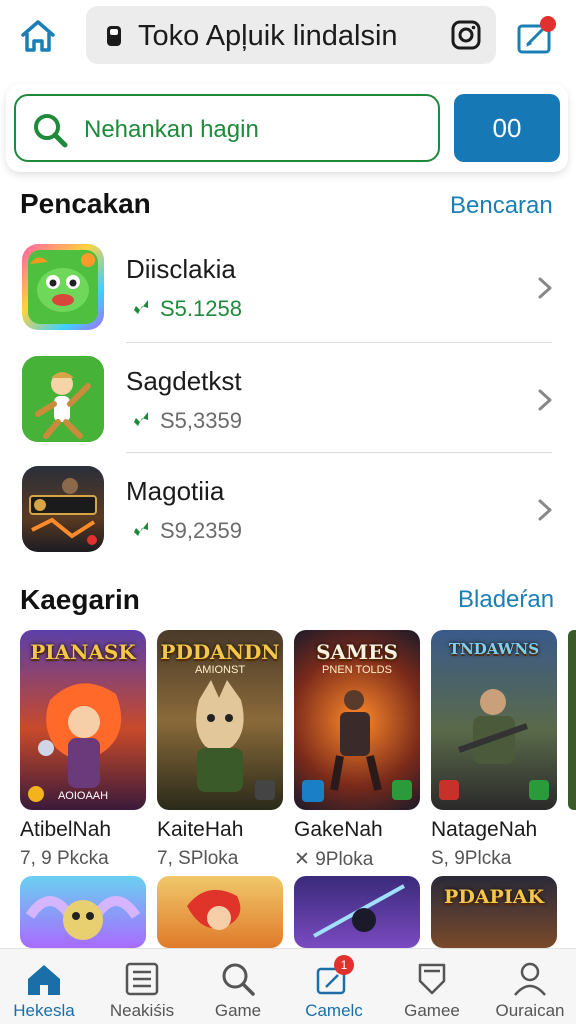  Describe the element at coordinates (432, 979) in the screenshot. I see `shield-icon` at that location.